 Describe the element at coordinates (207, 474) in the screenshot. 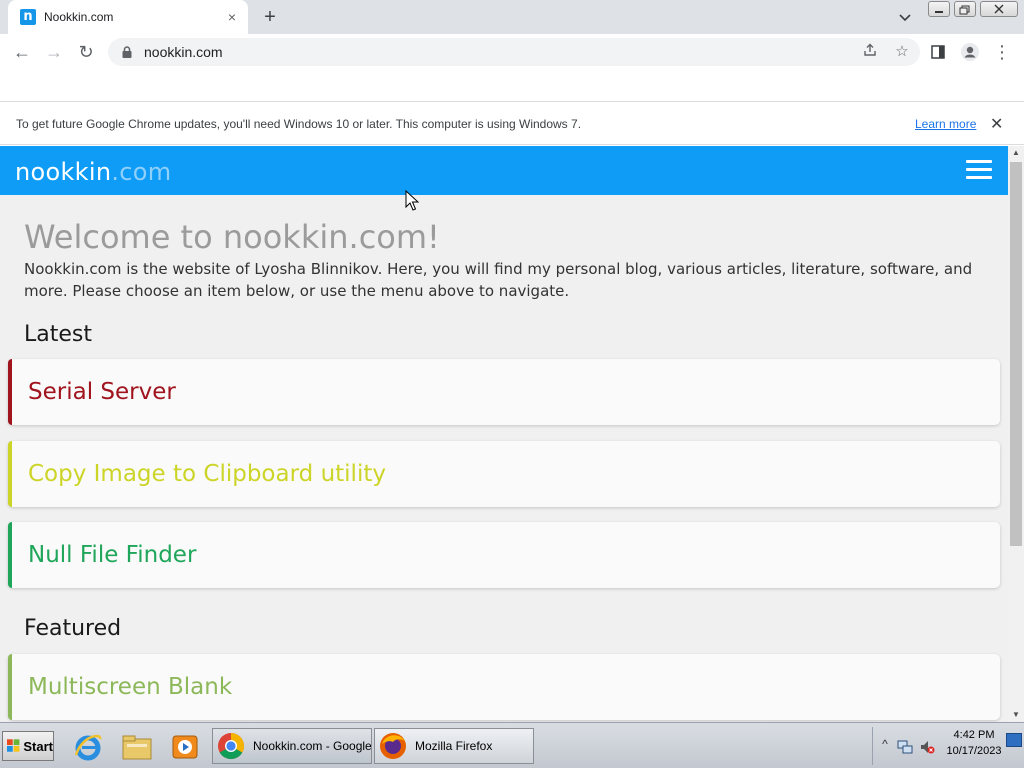

I see `card-label: Copy Image to Clipboard utility` at that location.